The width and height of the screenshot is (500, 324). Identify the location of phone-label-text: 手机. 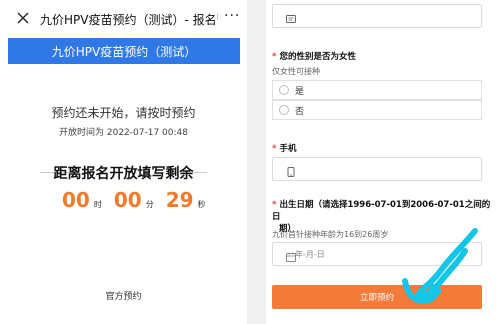
(288, 149).